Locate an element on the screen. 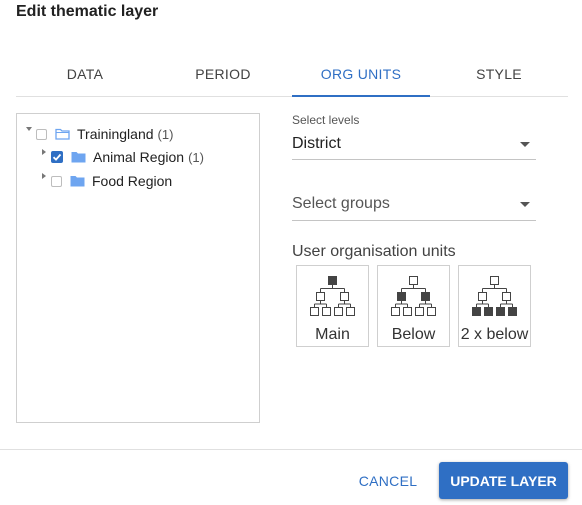  hierarchy-main-icon is located at coordinates (332, 296).